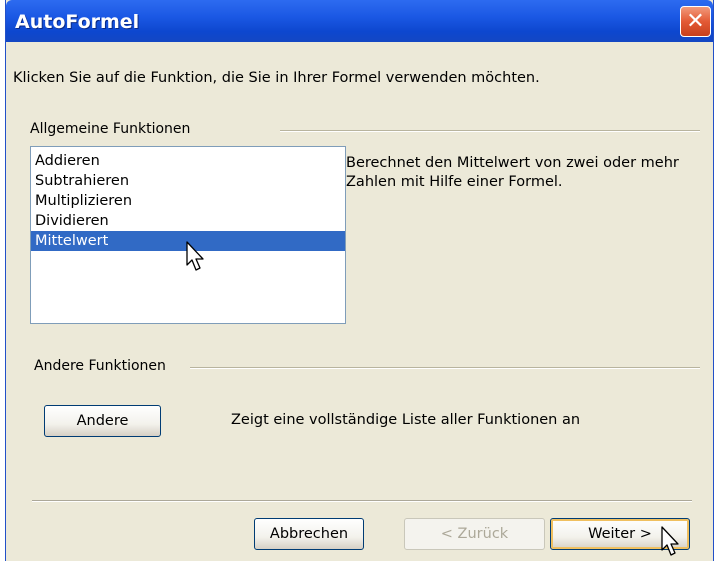  I want to click on list-item-multiplizieren: Multiplizieren, so click(188, 201).